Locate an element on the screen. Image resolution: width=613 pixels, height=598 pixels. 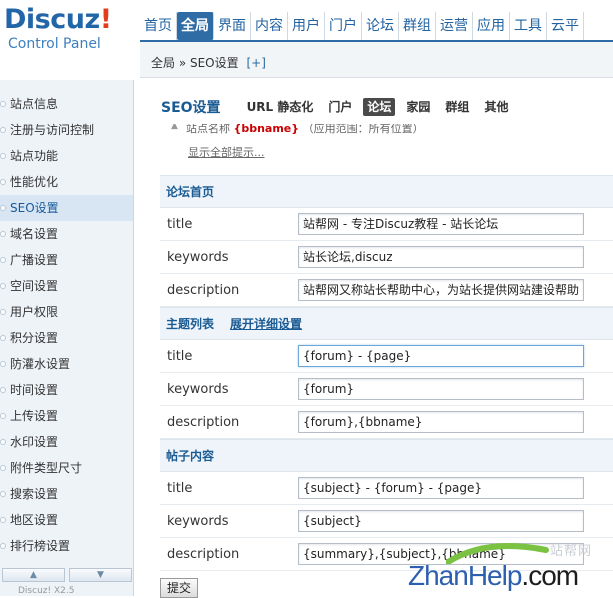
page-title: SEO设置 is located at coordinates (191, 108).